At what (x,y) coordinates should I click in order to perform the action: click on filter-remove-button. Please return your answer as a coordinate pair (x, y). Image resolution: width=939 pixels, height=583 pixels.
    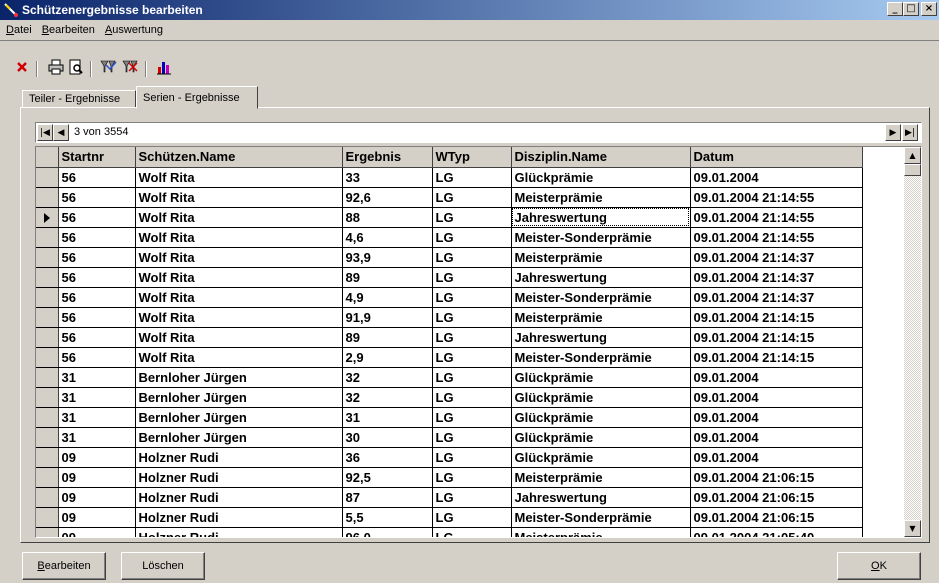
    Looking at the image, I should click on (131, 67).